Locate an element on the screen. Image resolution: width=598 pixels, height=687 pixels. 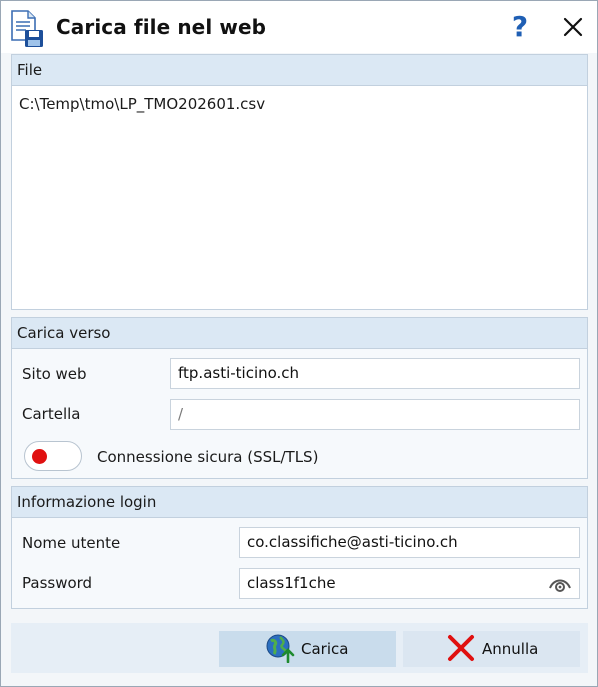
cancel-button: Annulla is located at coordinates (491, 649).